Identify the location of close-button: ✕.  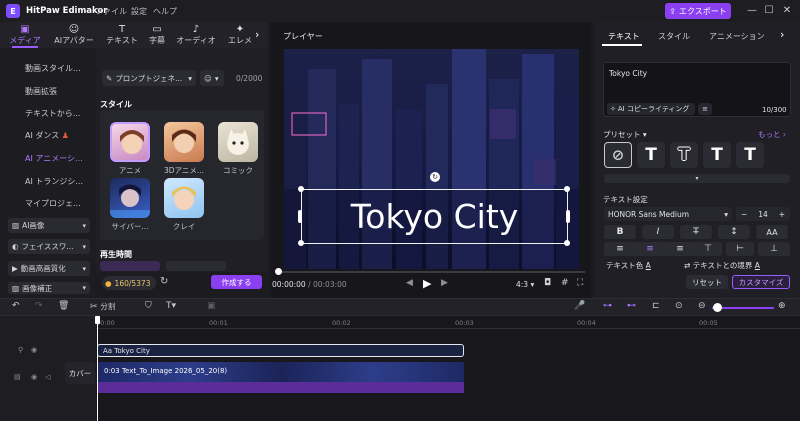
(787, 11).